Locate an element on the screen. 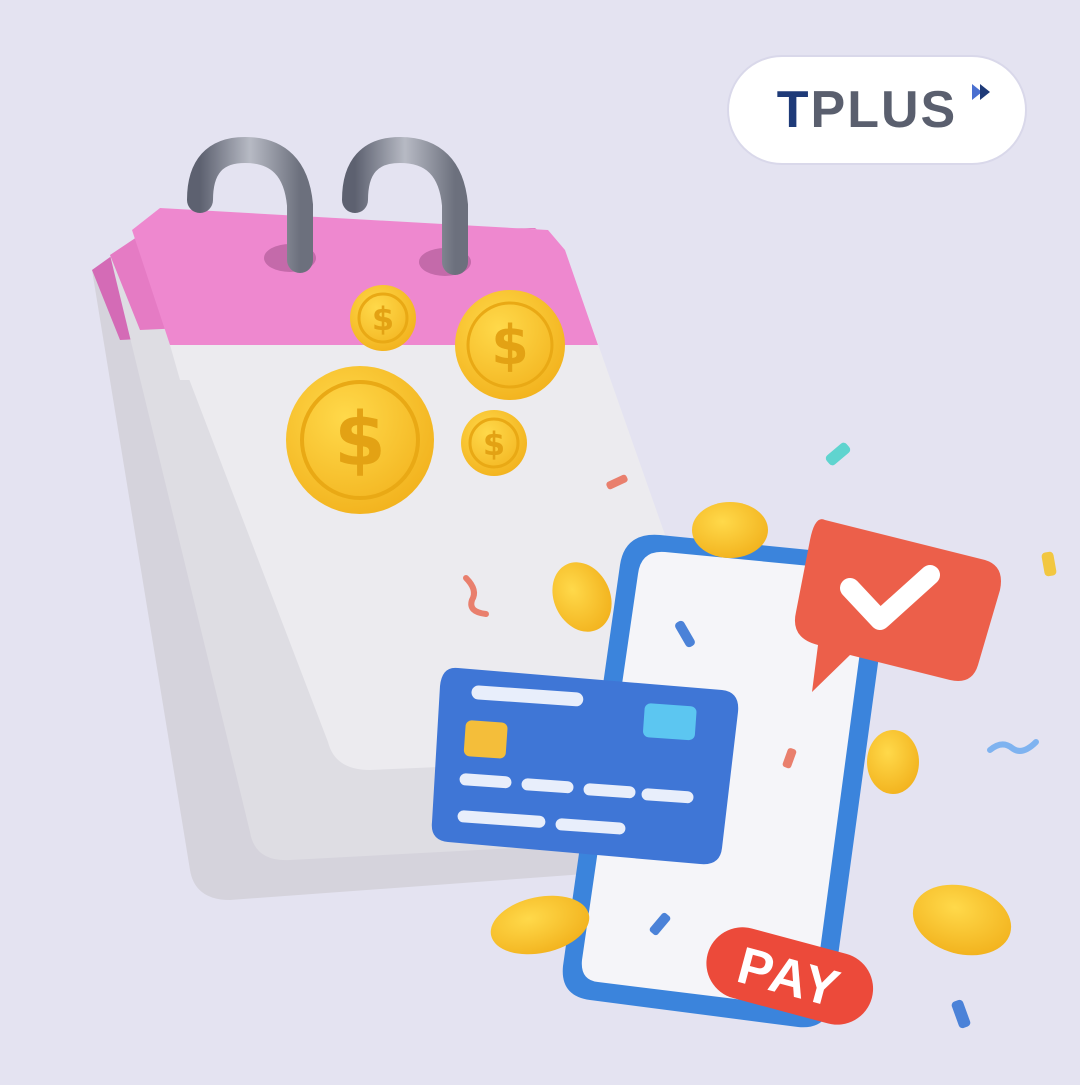  checkmark-chat-icon is located at coordinates (897, 605).